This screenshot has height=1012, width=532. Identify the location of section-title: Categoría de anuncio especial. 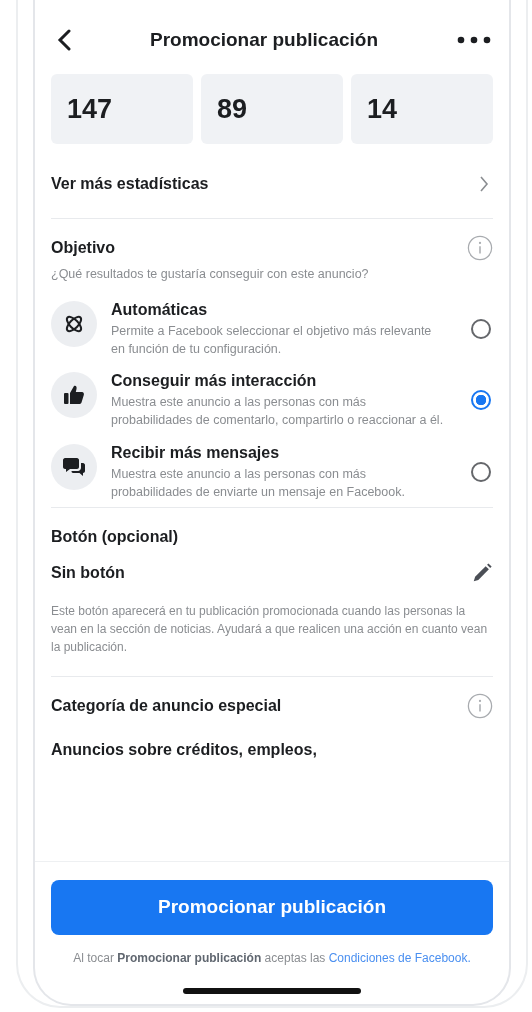
(166, 705).